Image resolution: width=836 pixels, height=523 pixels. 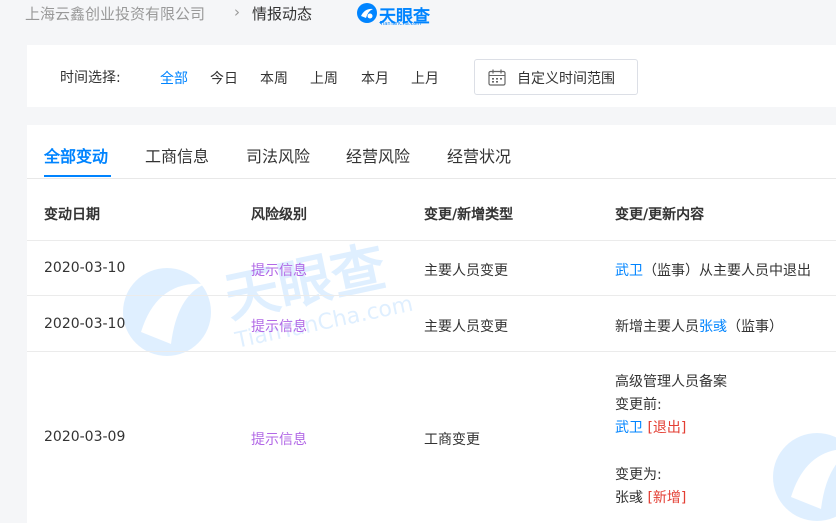 I want to click on content-before-label: 变更前:, so click(x=638, y=405).